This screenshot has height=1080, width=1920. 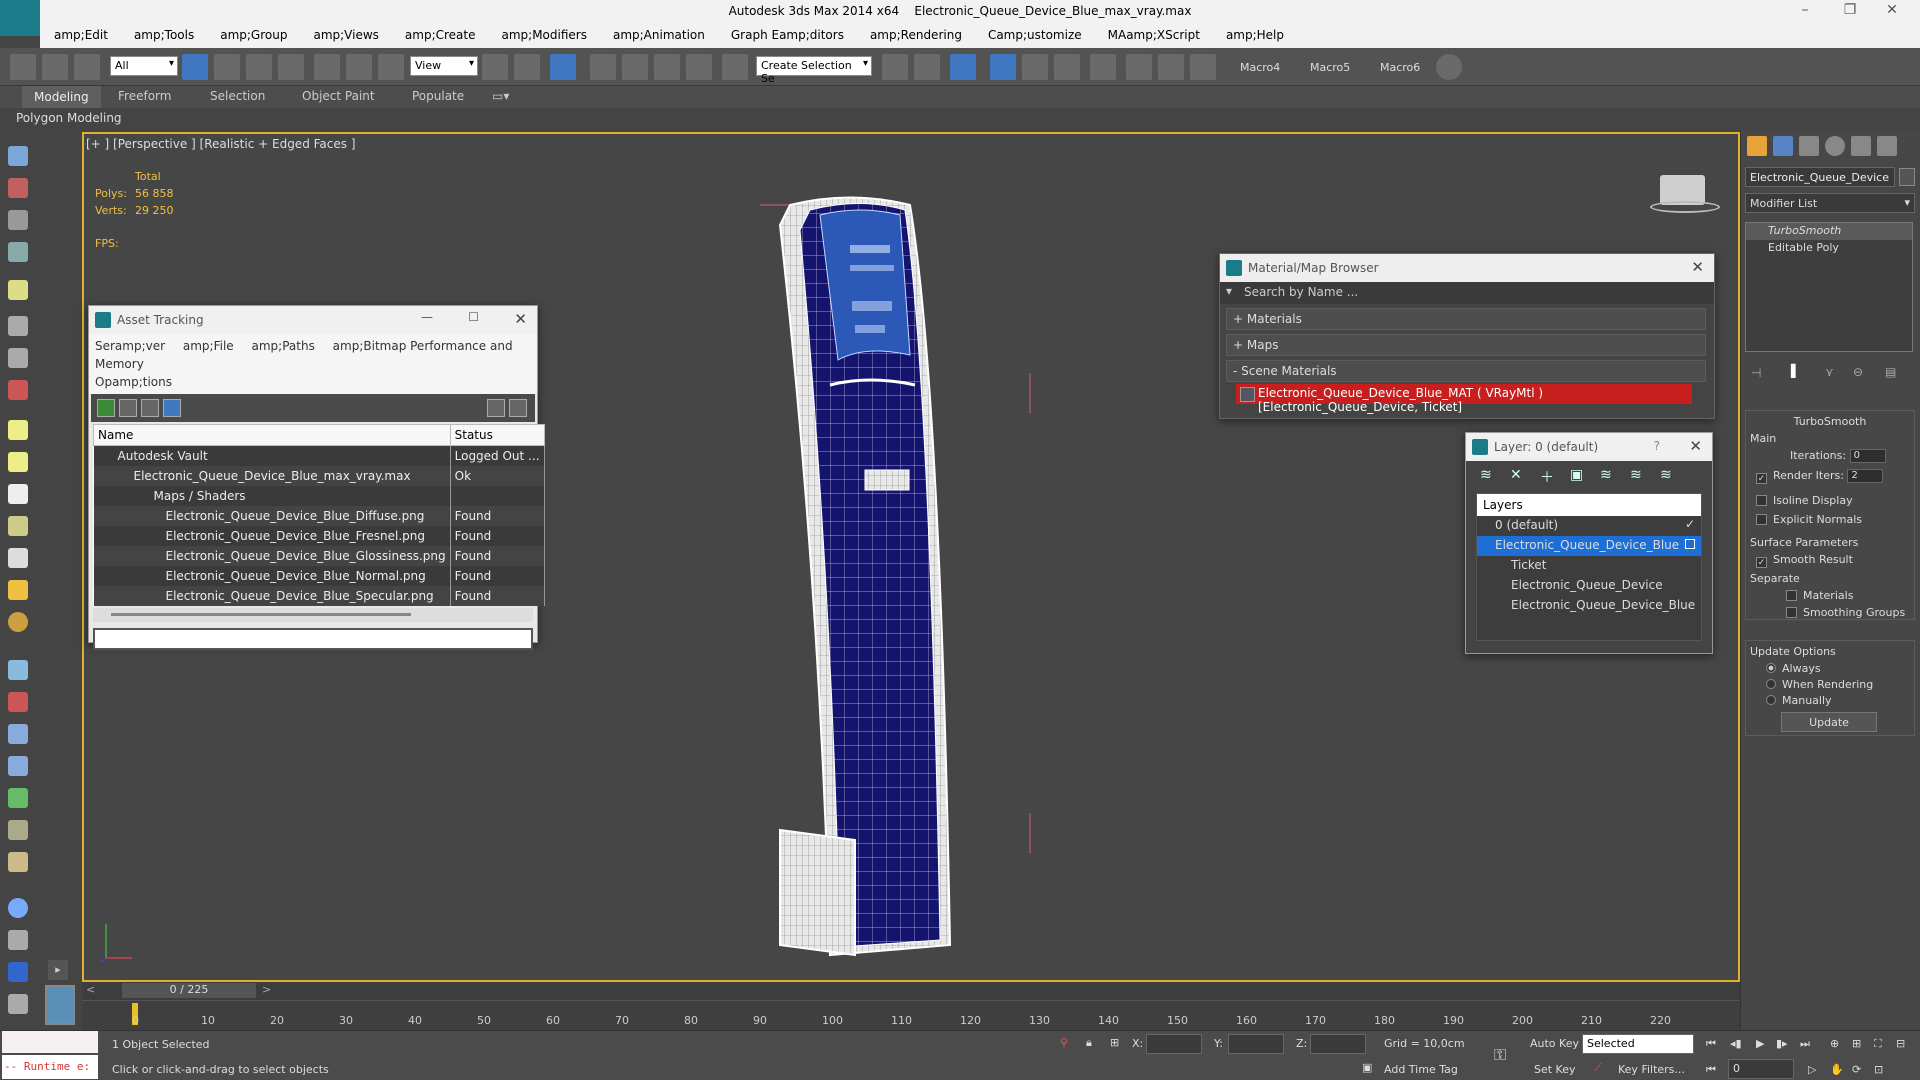 I want to click on teapot-primitive-icon, so click(x=18, y=526).